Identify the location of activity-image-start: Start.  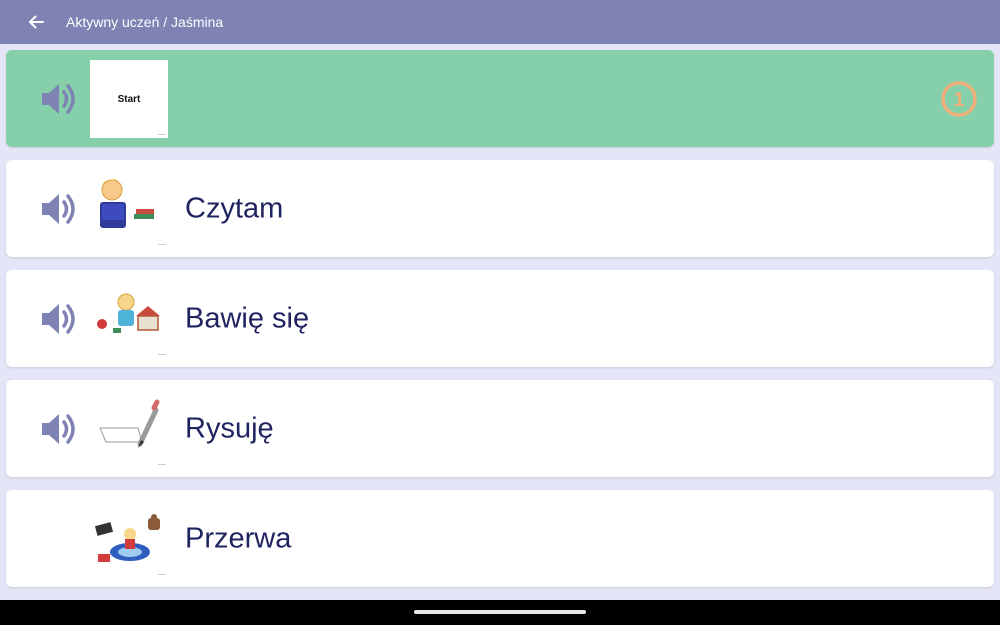
(129, 99).